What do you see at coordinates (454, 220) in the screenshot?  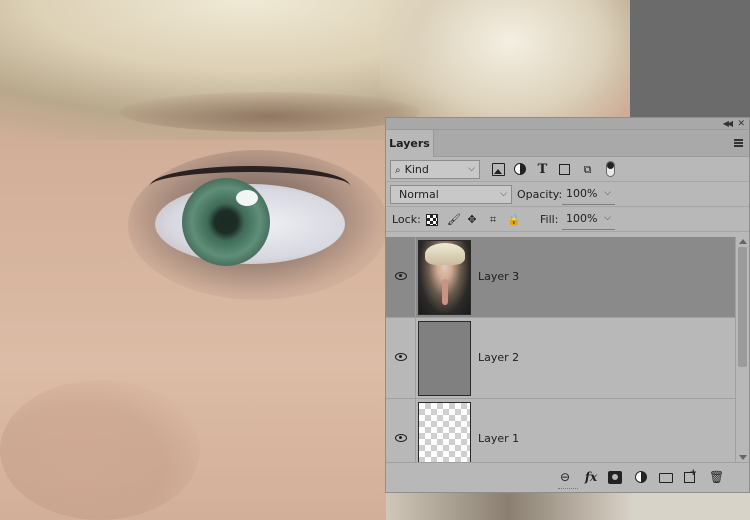 I see `lock-image-pixels-icon: 🖌` at bounding box center [454, 220].